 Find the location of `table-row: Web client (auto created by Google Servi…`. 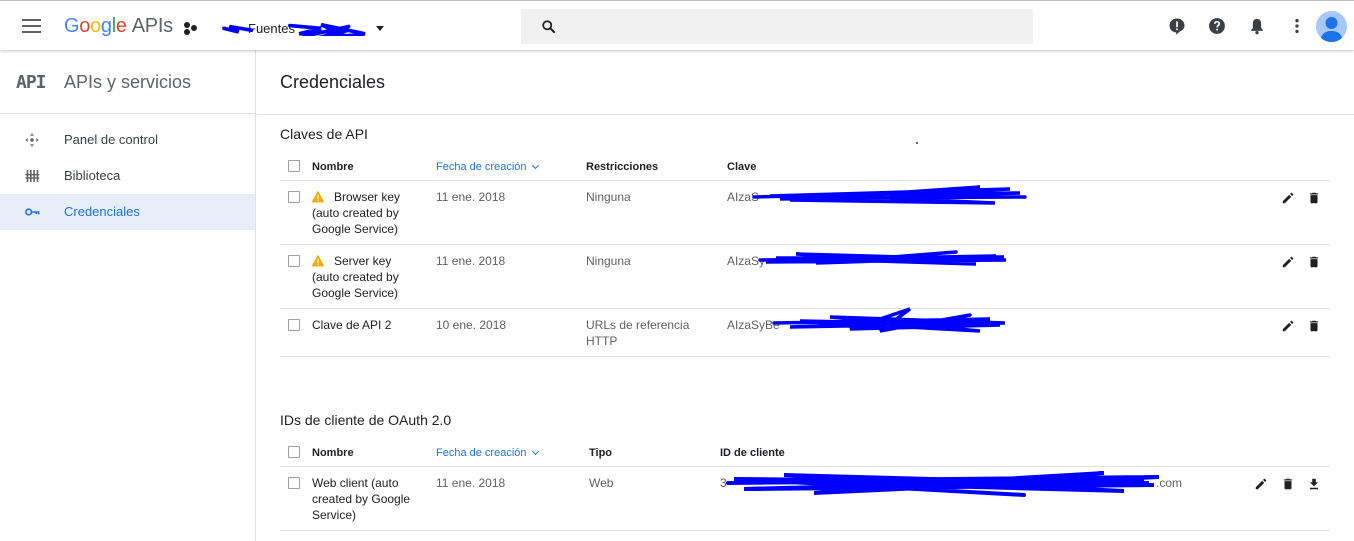

table-row: Web client (auto created by Google Servi… is located at coordinates (805, 499).